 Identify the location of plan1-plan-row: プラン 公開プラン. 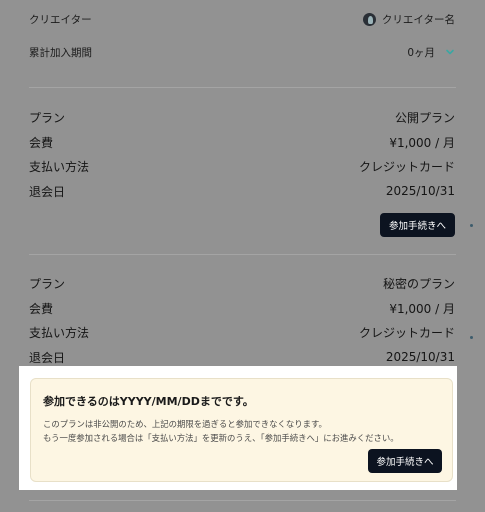
(242, 117).